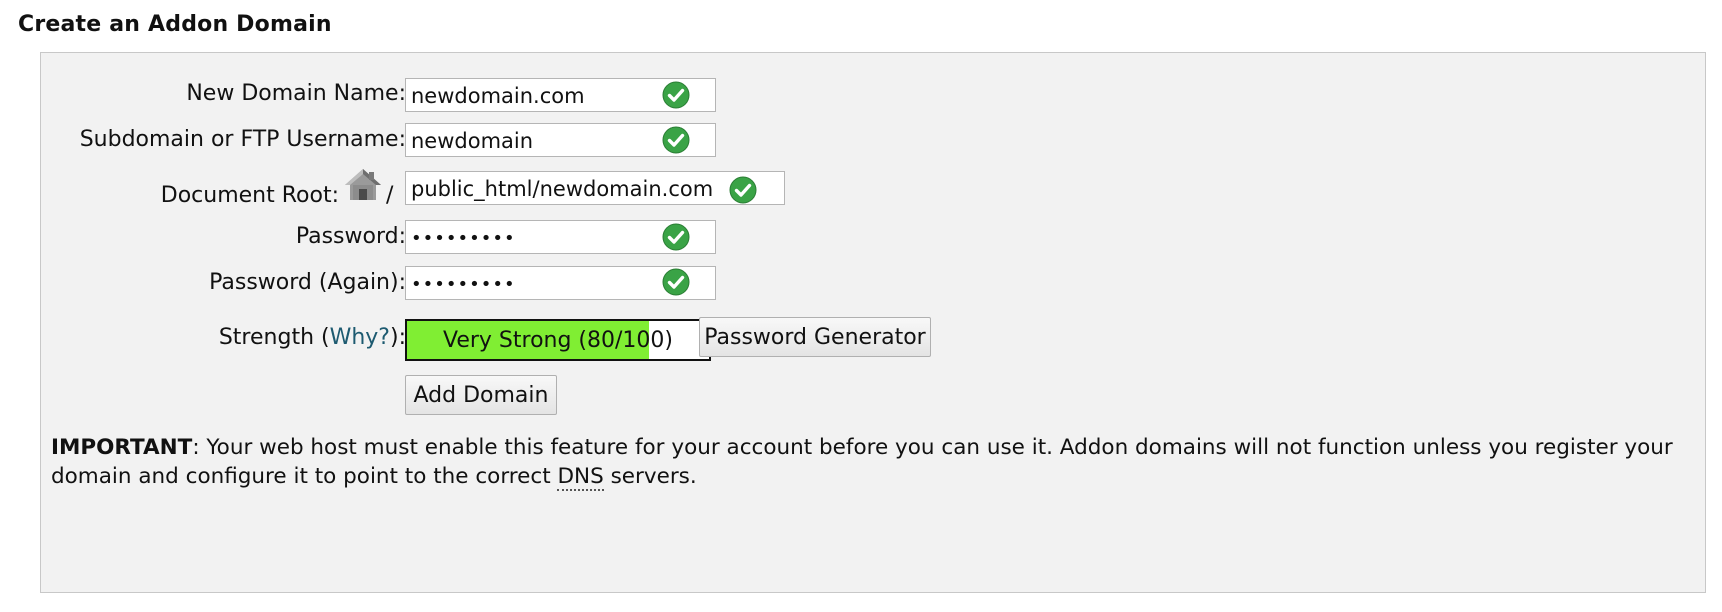 Image resolution: width=1722 pixels, height=612 pixels. I want to click on password-strength-meter: Very Strong (80/100), so click(558, 340).